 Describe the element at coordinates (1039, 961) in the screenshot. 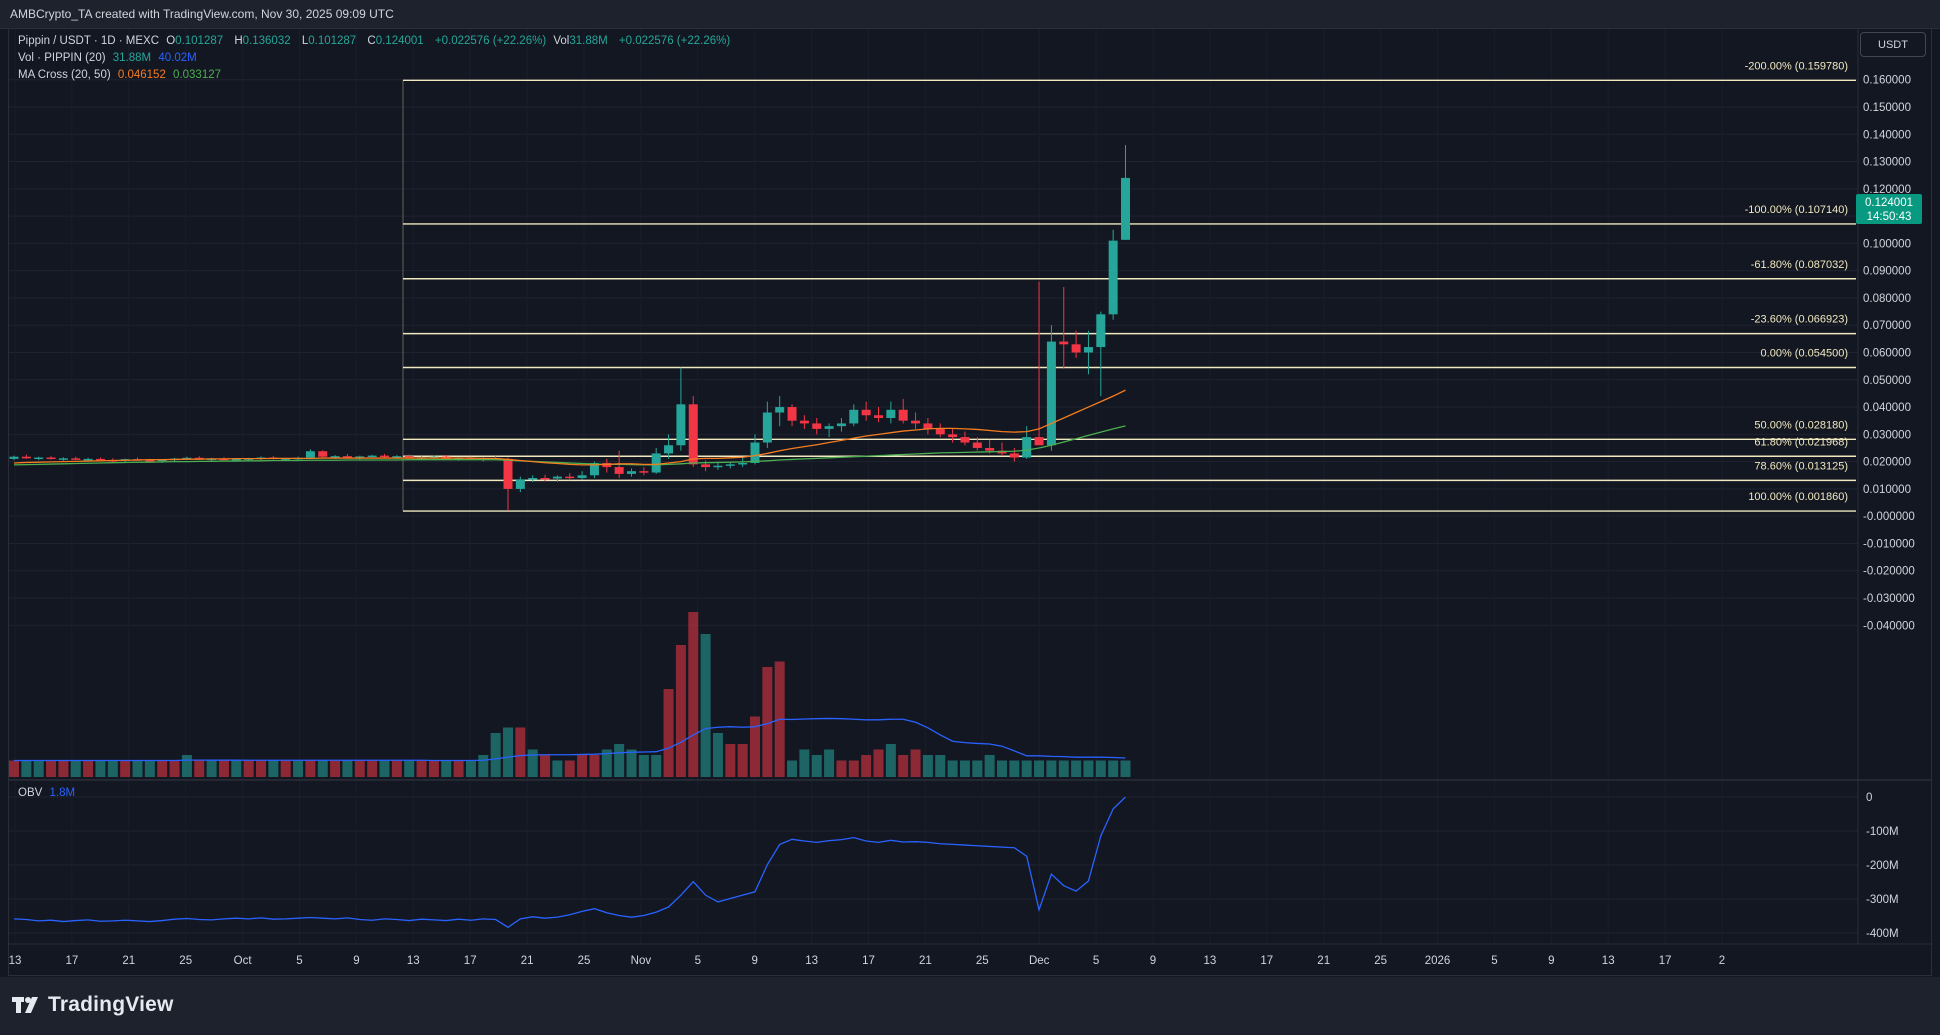

I see `time-tick-label: Dec` at that location.